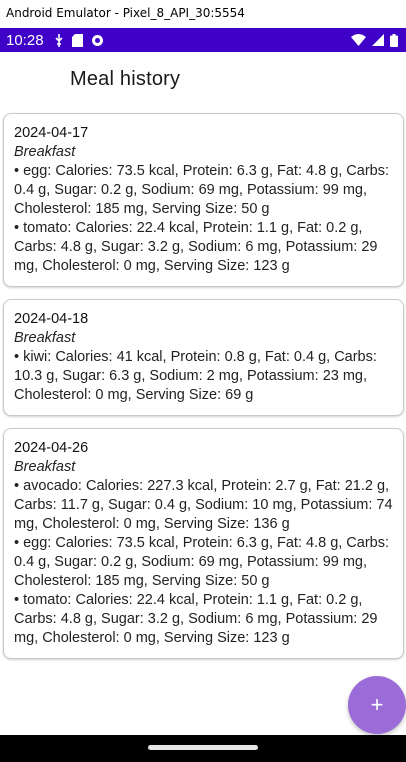  I want to click on usb-debug-icon, so click(59, 40).